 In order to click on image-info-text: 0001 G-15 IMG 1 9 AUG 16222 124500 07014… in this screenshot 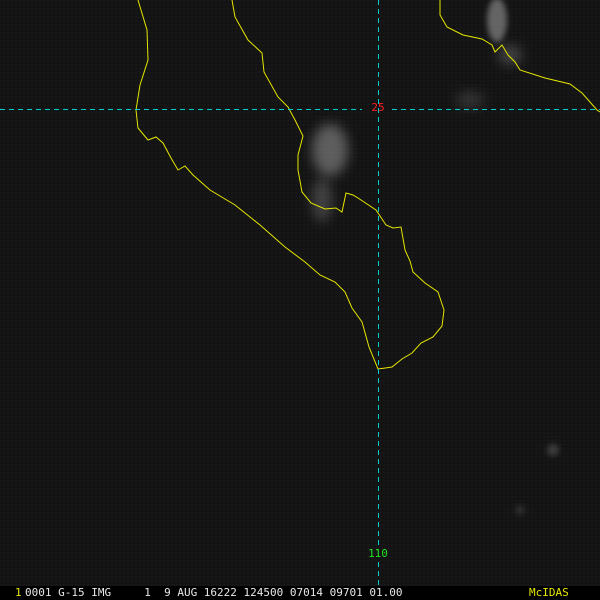, I will do `click(214, 592)`.